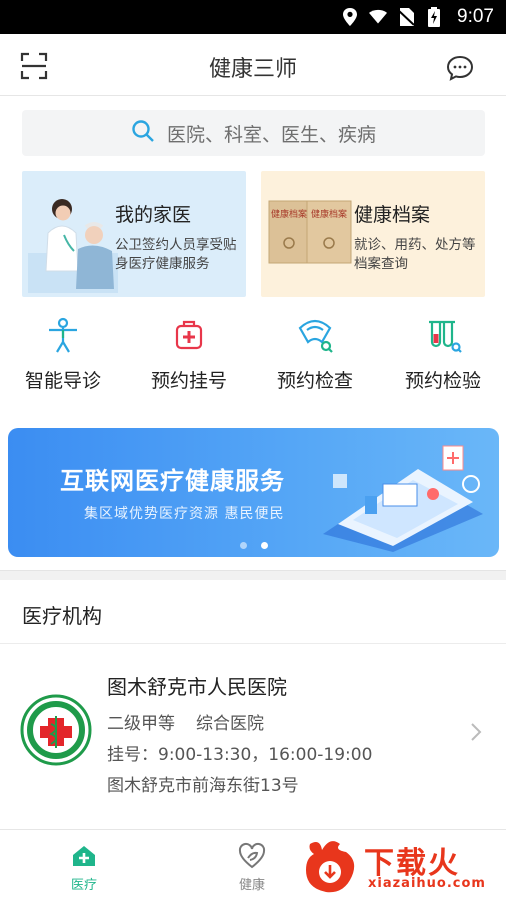  I want to click on battery-charging-icon, so click(434, 17).